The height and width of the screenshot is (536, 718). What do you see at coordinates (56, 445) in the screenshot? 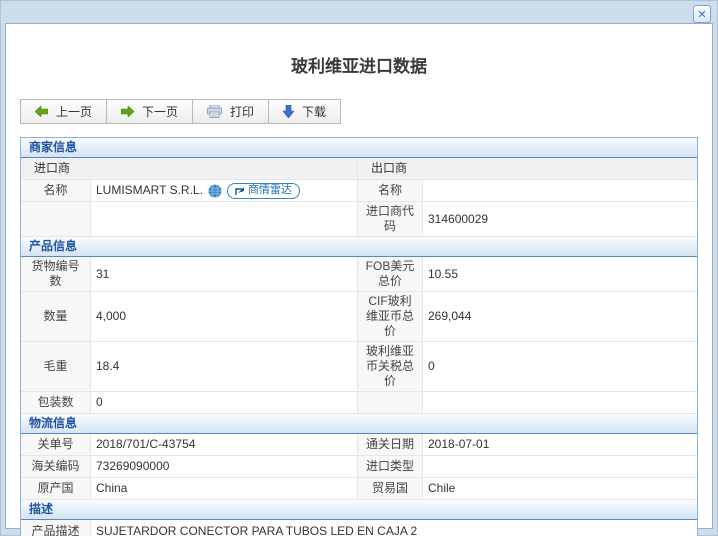
I see `logistics-row-label: 关单号` at bounding box center [56, 445].